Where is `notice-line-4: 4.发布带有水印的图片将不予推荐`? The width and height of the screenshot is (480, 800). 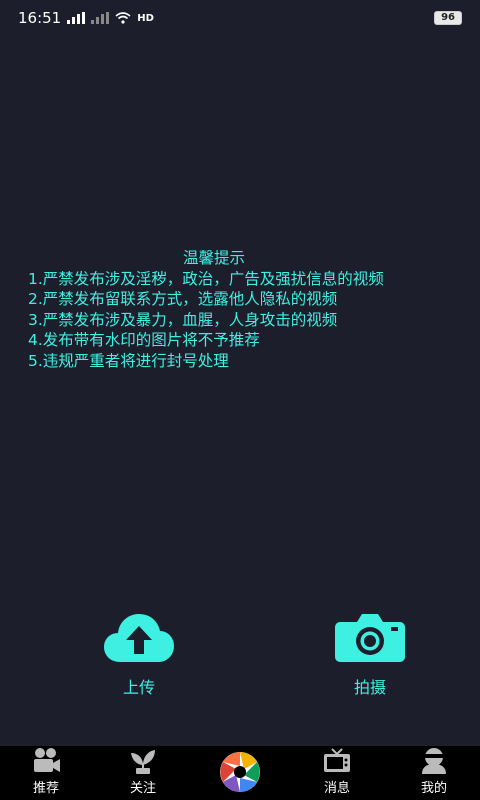
notice-line-4: 4.发布带有水印的图片将不予推荐 is located at coordinates (144, 340).